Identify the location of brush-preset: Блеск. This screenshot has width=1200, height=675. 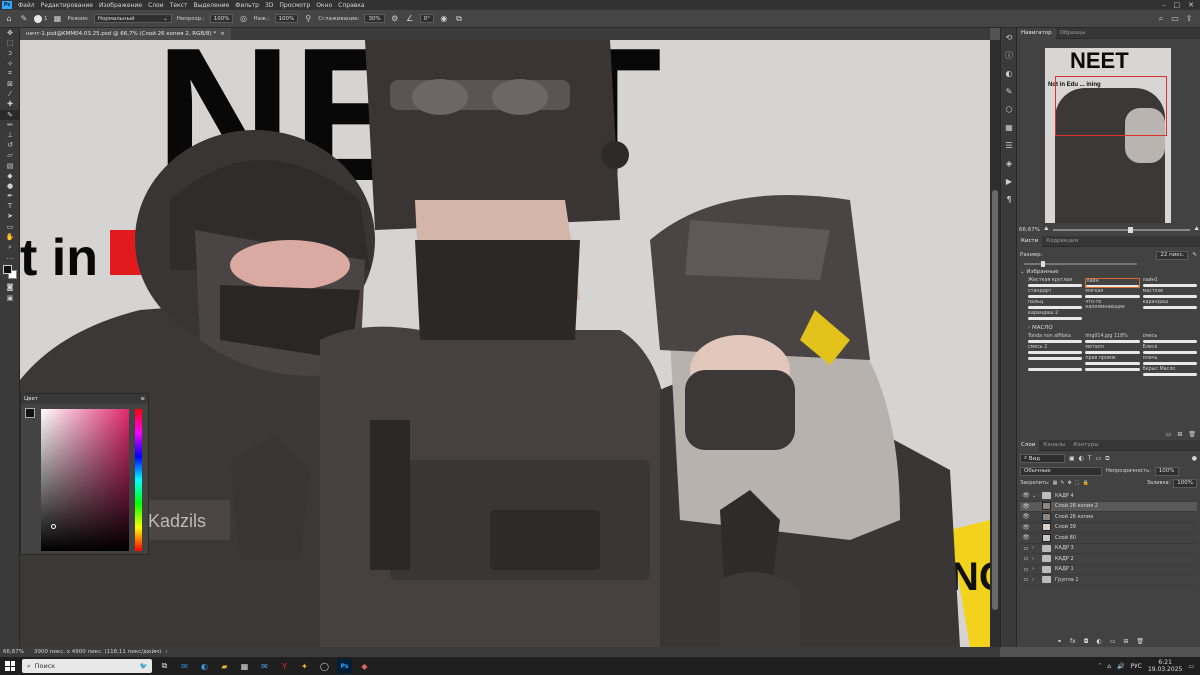
(1169, 350).